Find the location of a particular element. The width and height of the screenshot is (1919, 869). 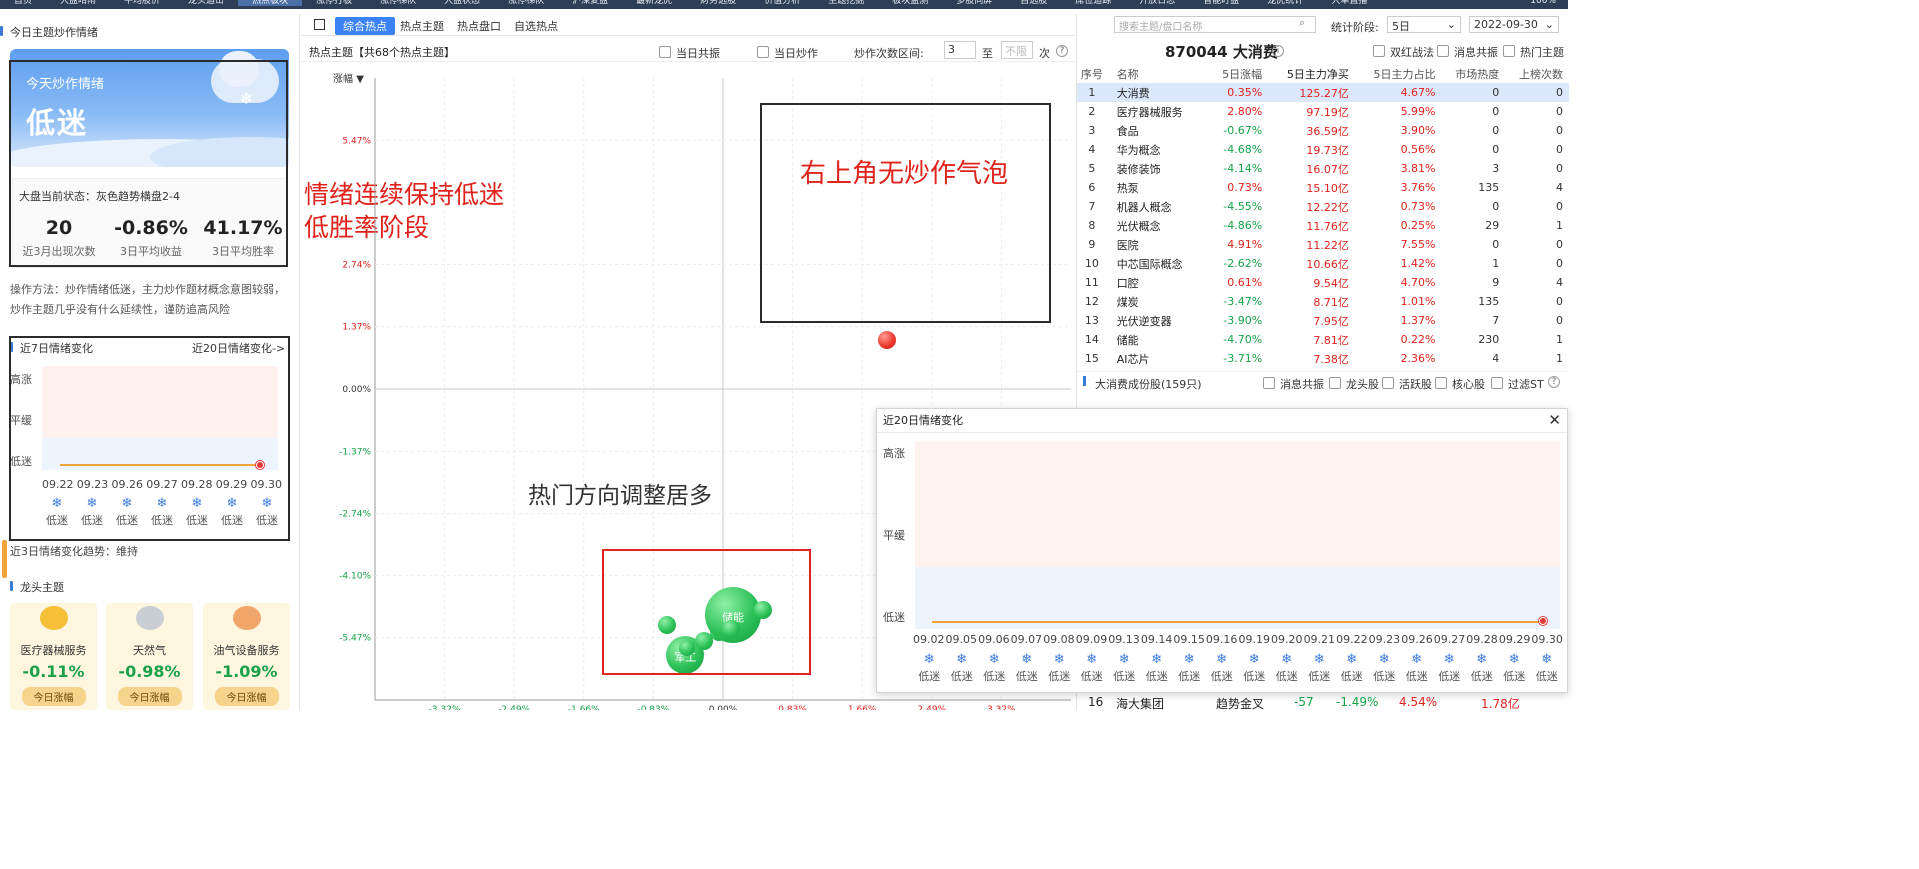

checkbox-hot-theme: 热门主题 is located at coordinates (1533, 52).